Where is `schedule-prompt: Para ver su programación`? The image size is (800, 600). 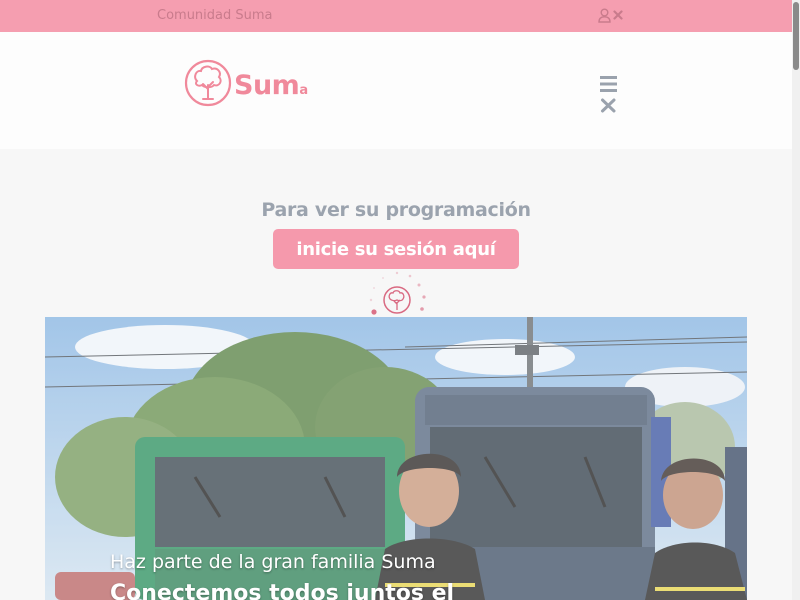 schedule-prompt: Para ver su programación is located at coordinates (396, 210).